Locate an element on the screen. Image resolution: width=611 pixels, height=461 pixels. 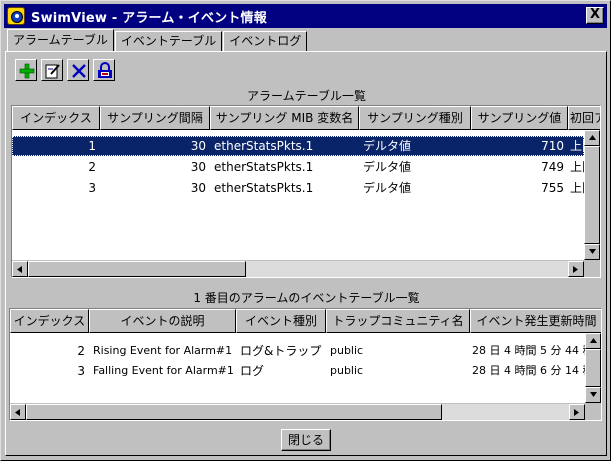
event-col-type: イベント種別 is located at coordinates (281, 321).